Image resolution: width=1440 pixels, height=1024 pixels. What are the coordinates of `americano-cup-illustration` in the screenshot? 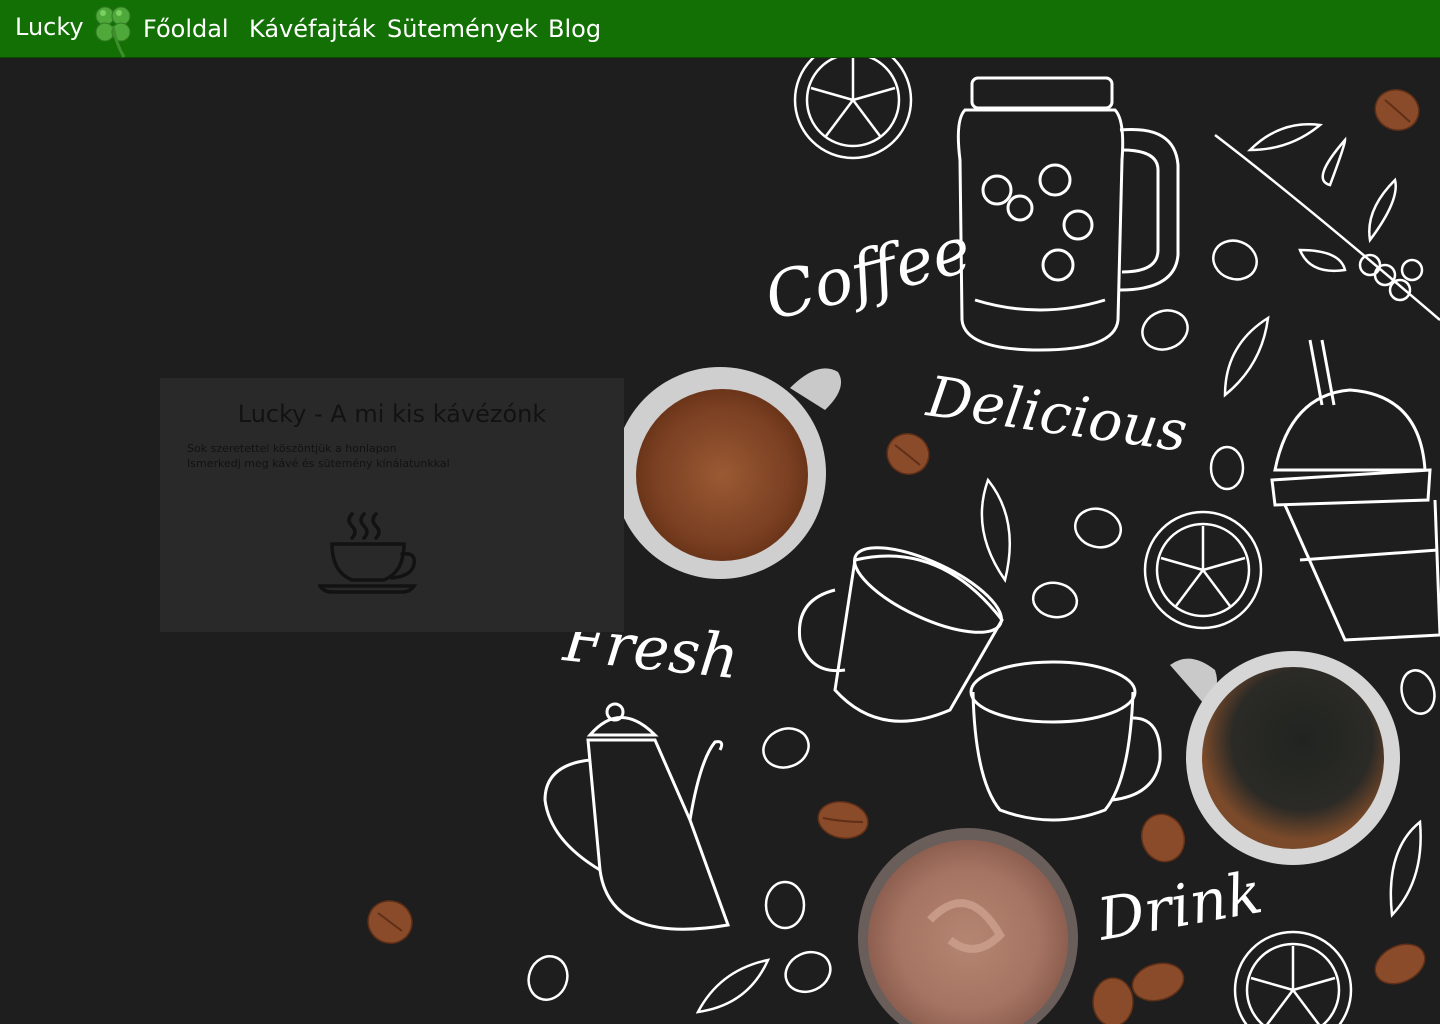 It's located at (1285, 758).